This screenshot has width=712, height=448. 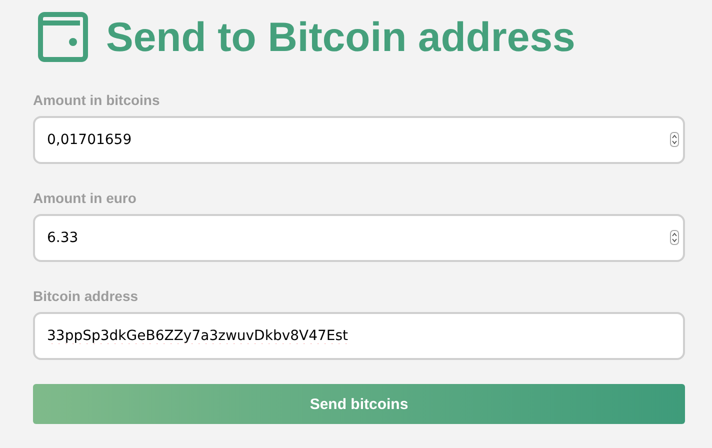 I want to click on page-title: Send to Bitcoin address, so click(x=341, y=37).